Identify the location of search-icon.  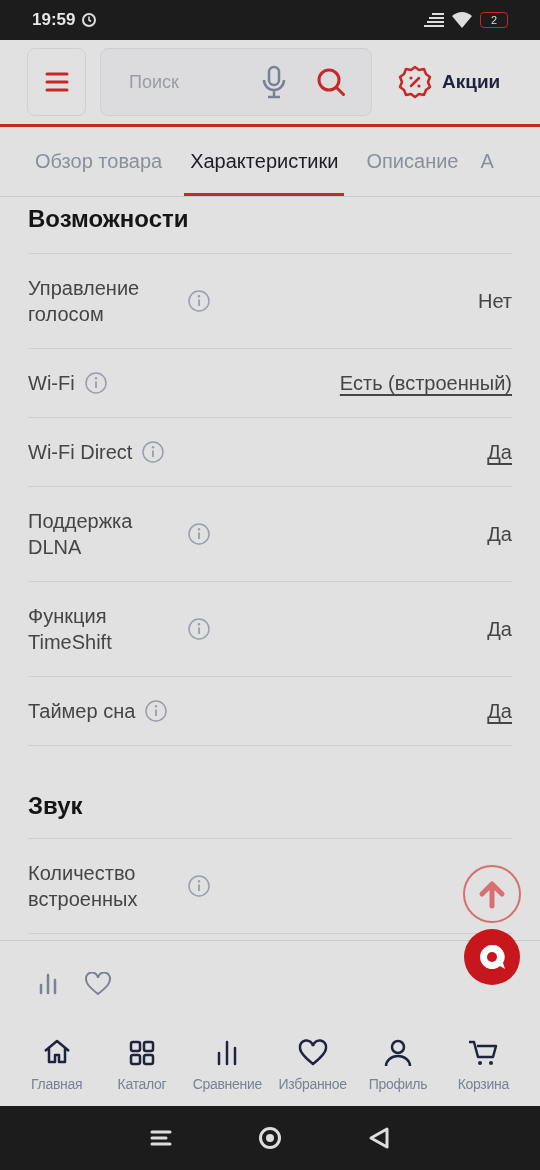
(331, 82).